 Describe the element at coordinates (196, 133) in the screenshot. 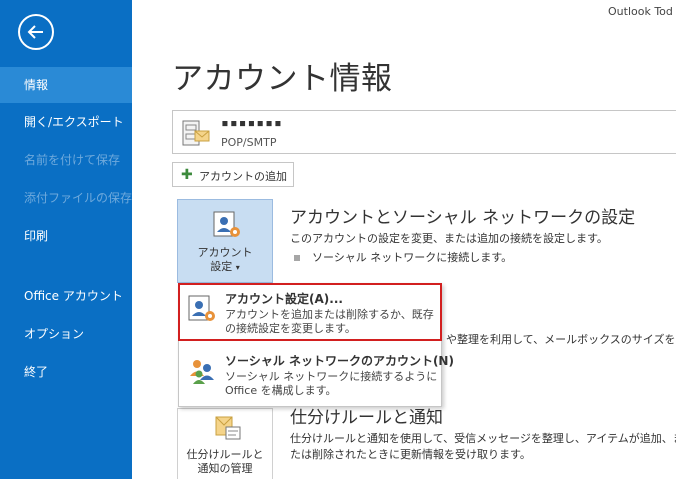

I see `mail-account-icon` at that location.